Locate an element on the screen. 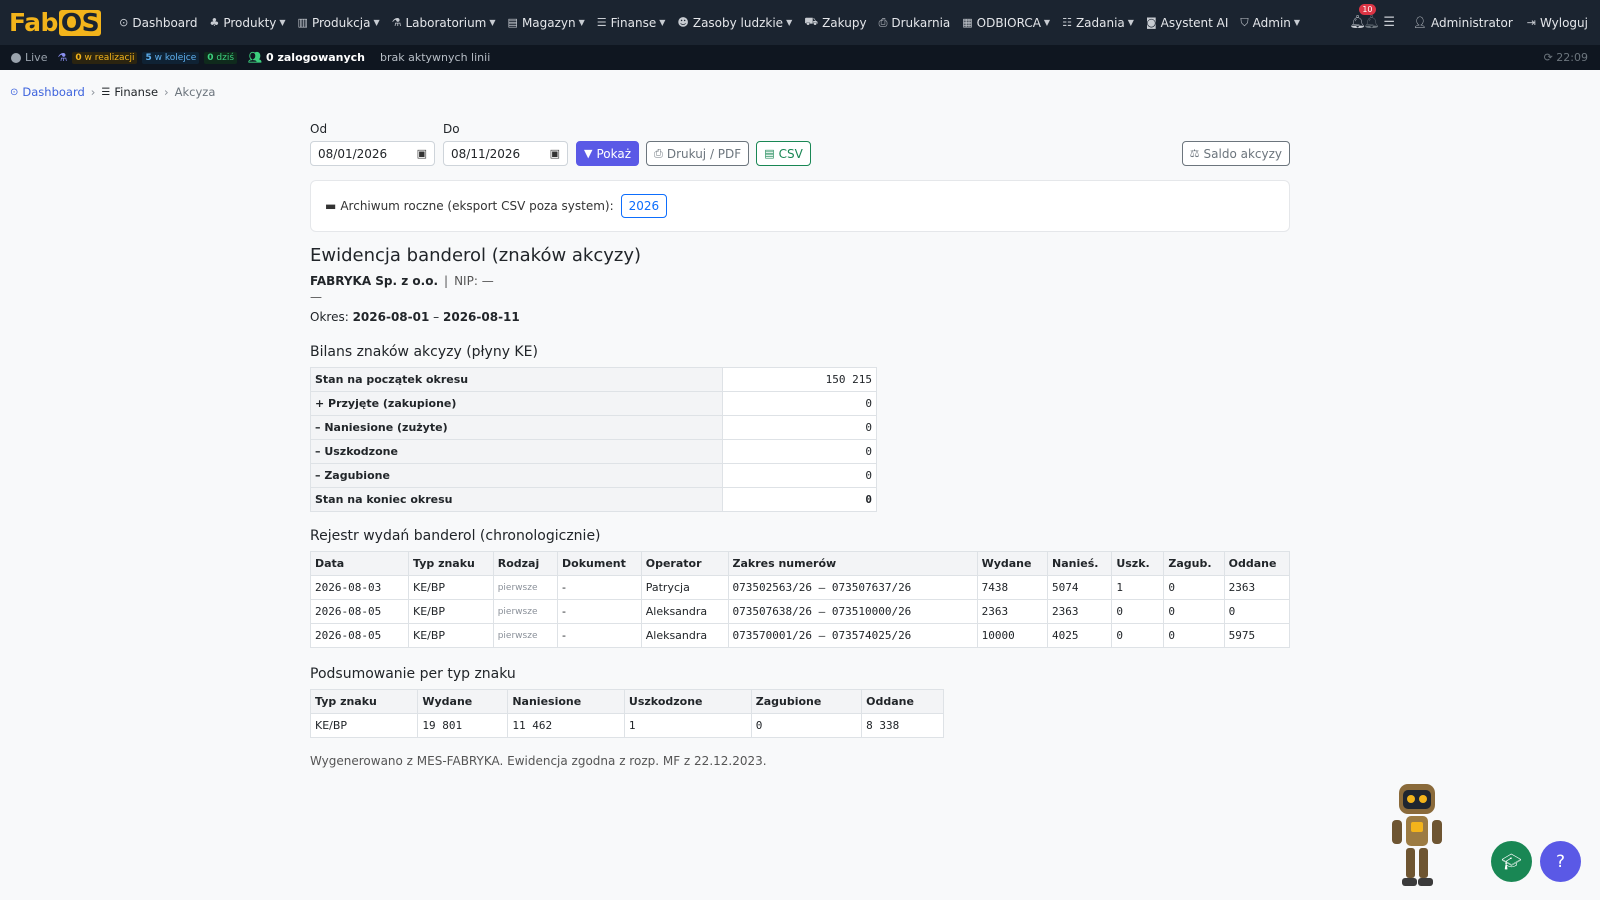 The width and height of the screenshot is (1600, 900). nav-item-asystent-ai: ◙ Asystent AI is located at coordinates (1187, 23).